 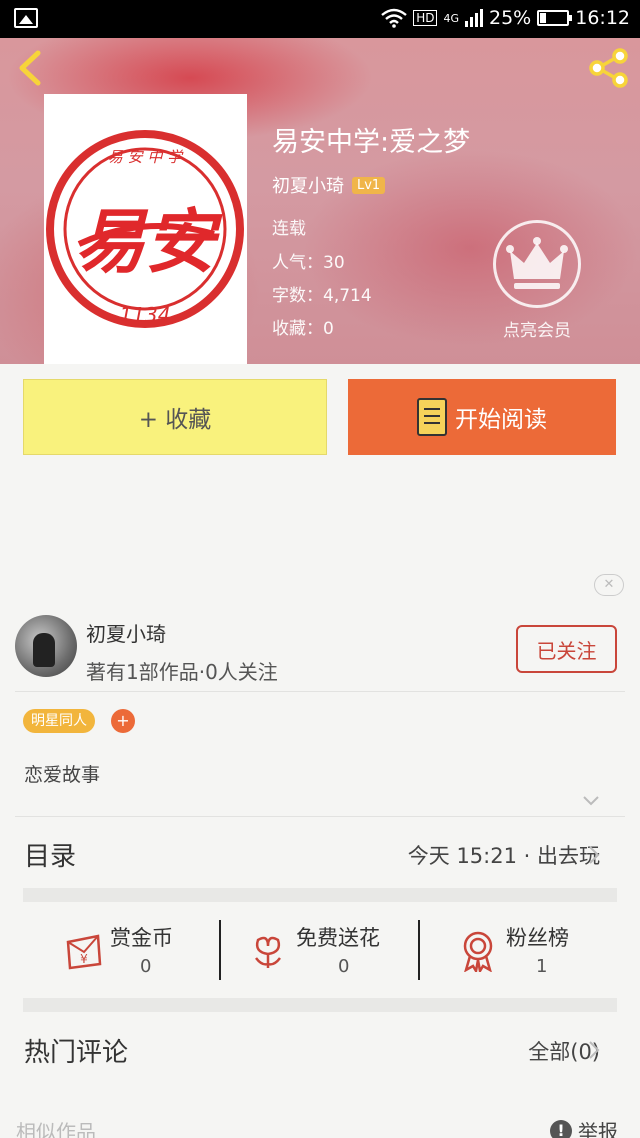 I want to click on report-button: ! 举报, so click(x=584, y=1127).